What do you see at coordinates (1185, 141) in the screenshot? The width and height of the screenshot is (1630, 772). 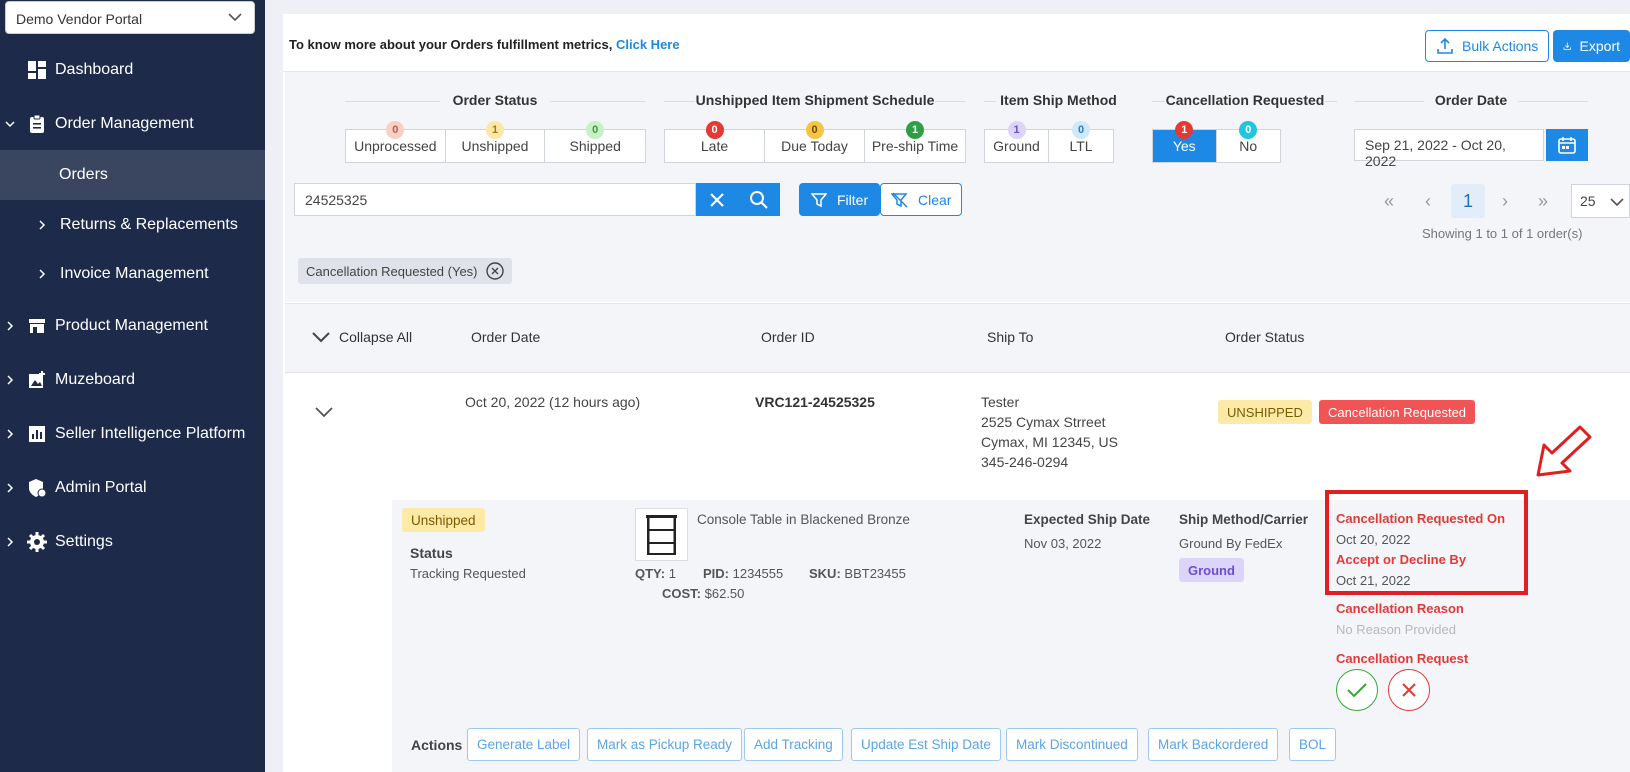 I see `filter-cancellation-yes: 1 Yes` at bounding box center [1185, 141].